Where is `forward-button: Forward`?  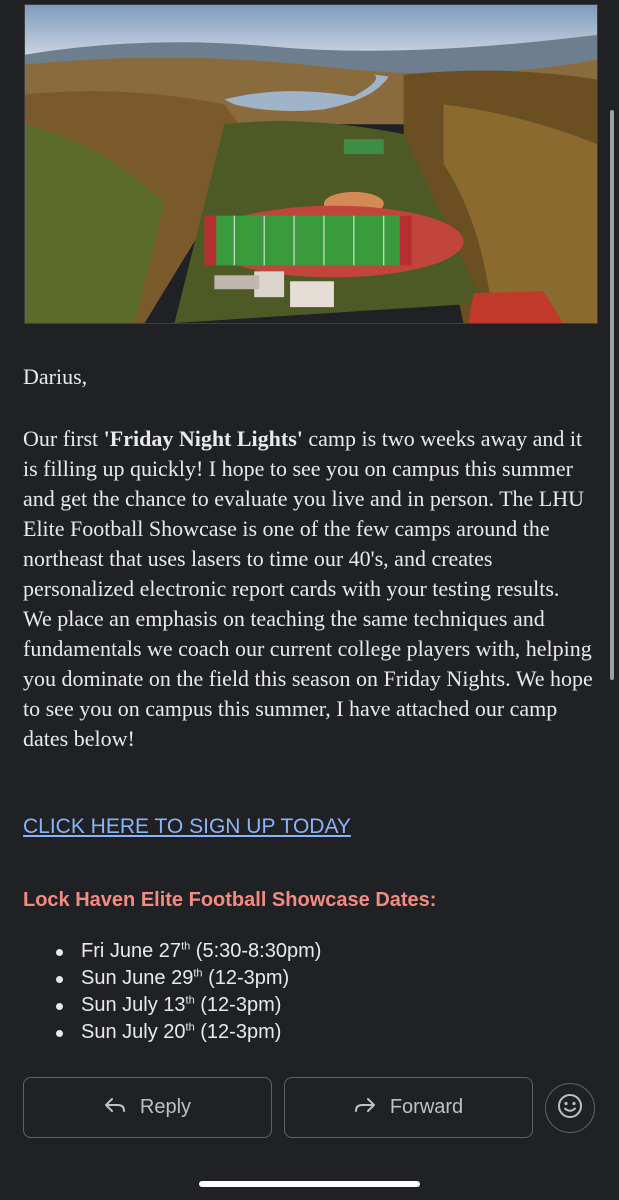 forward-button: Forward is located at coordinates (408, 1107).